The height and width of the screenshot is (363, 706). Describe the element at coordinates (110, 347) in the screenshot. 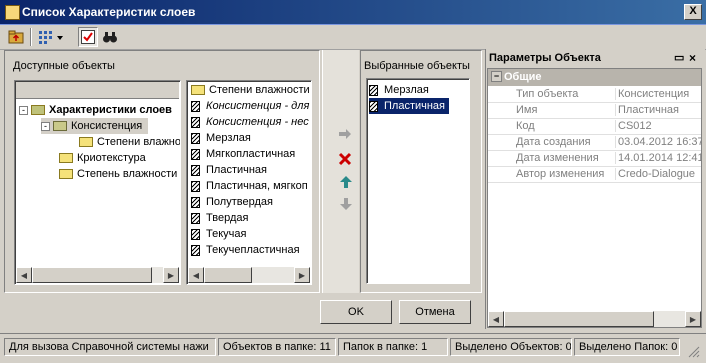

I see `status-help: Для вызова Справочной системы нажи` at that location.